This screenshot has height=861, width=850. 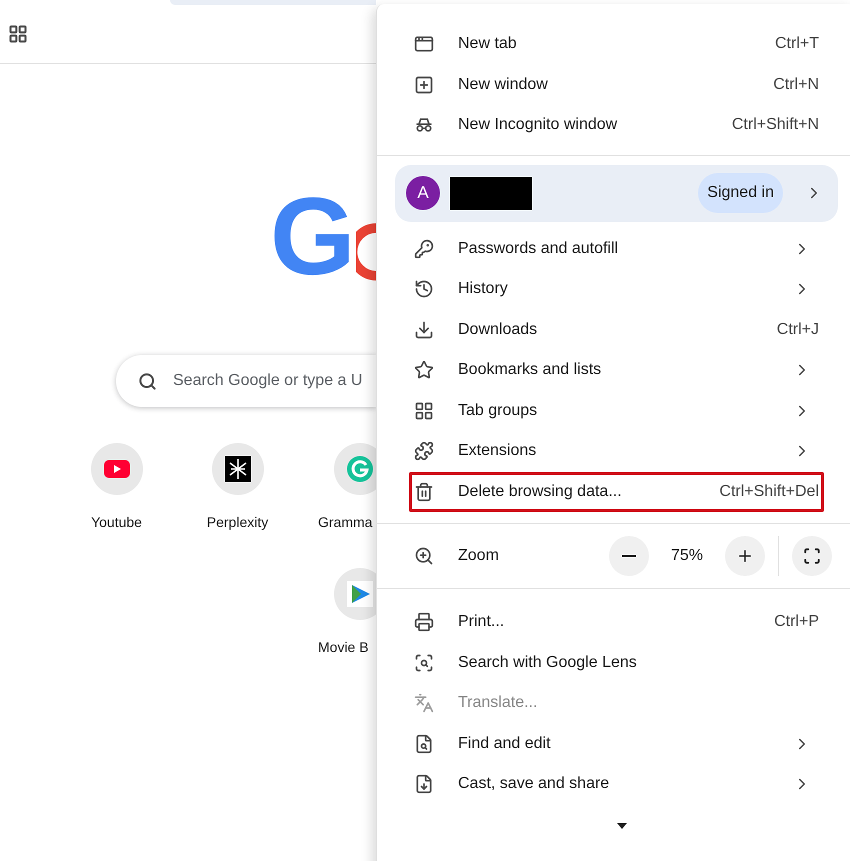 What do you see at coordinates (616, 125) in the screenshot?
I see `menu-item: New Incognito window Ctrl+Shift+N` at bounding box center [616, 125].